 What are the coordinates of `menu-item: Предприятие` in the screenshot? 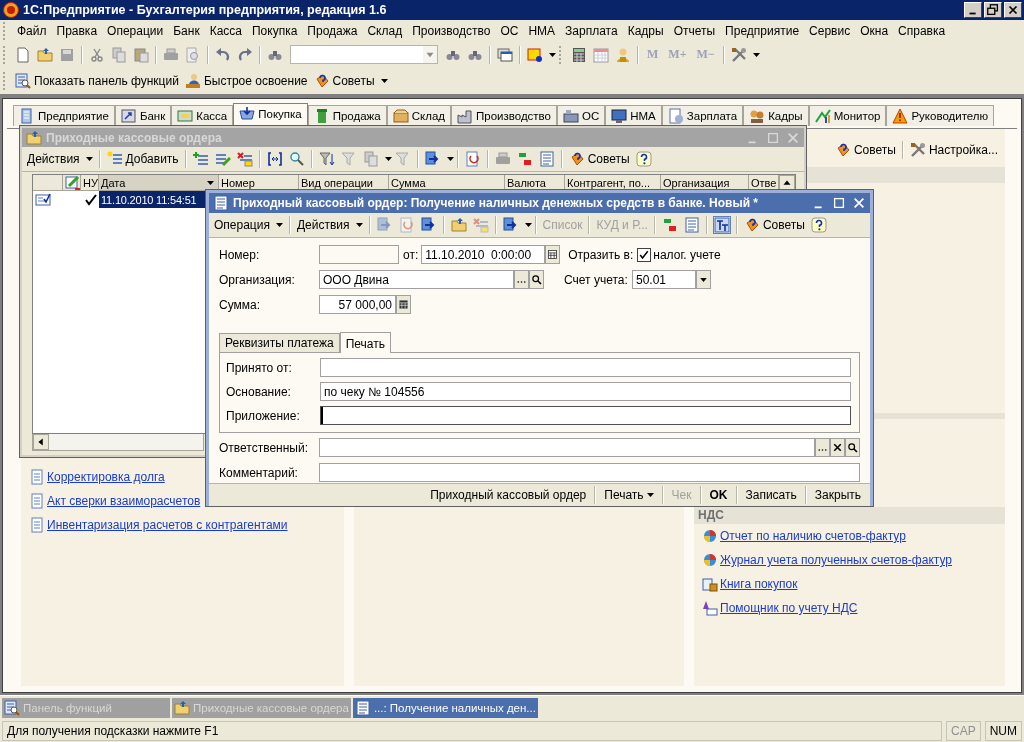 It's located at (762, 31).